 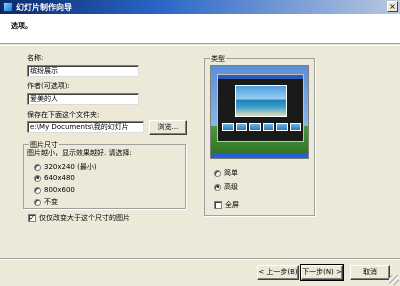 I want to click on size-option-640: 640x480, so click(x=54, y=178).